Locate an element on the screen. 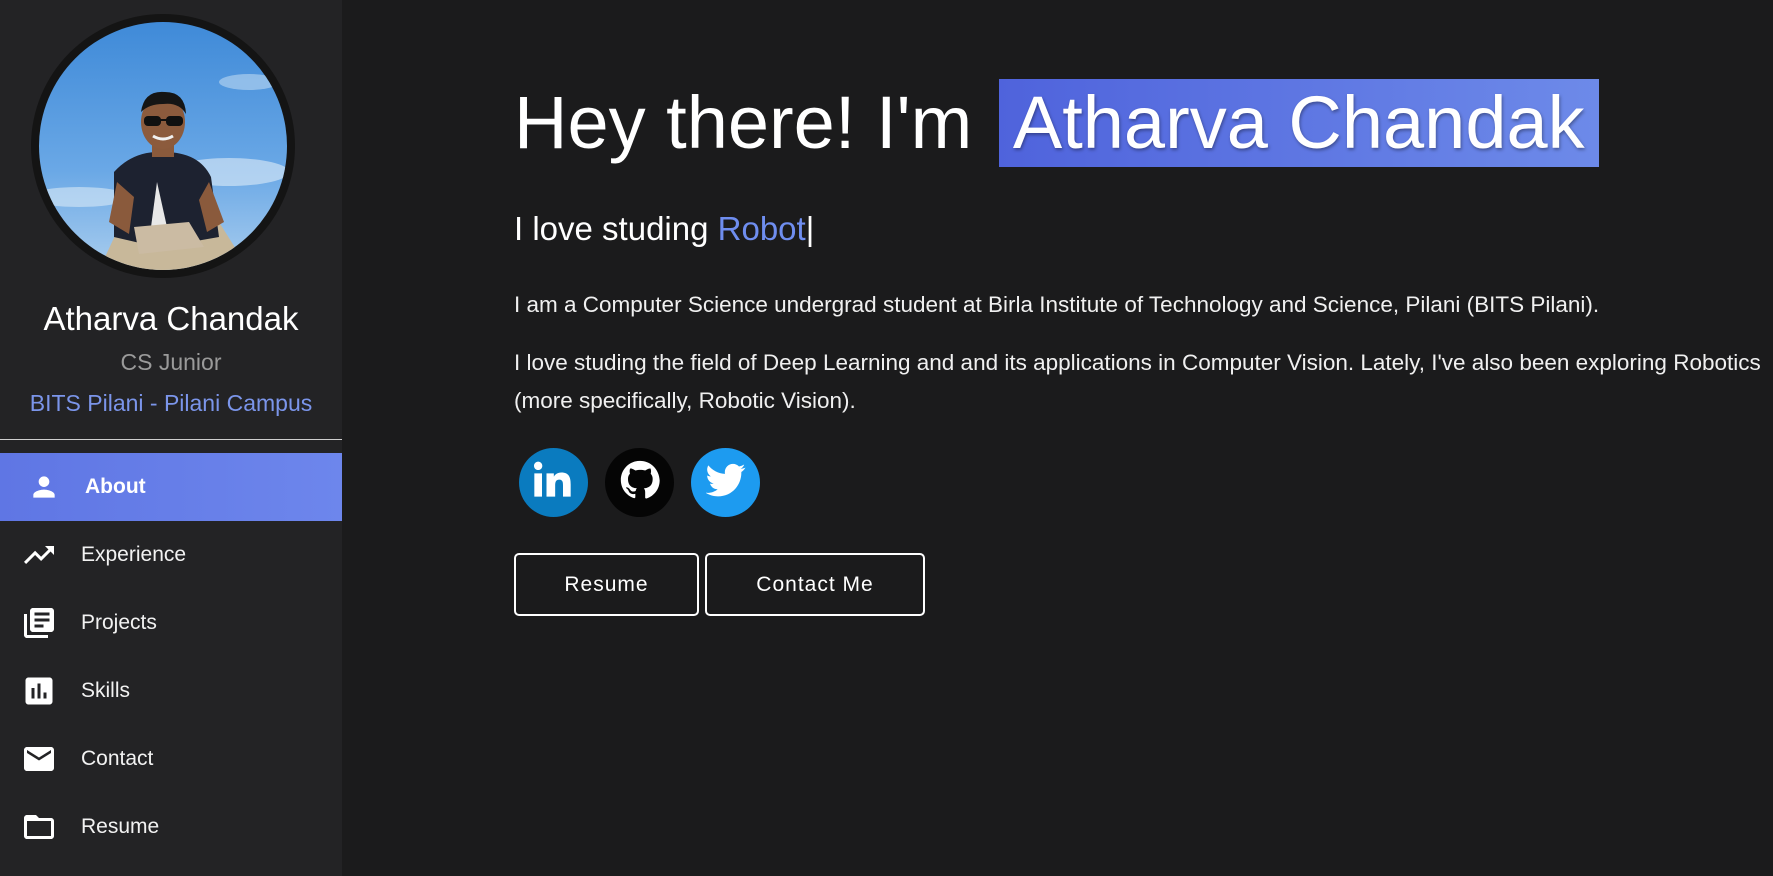 The image size is (1773, 876). typing-caret: | is located at coordinates (810, 228).